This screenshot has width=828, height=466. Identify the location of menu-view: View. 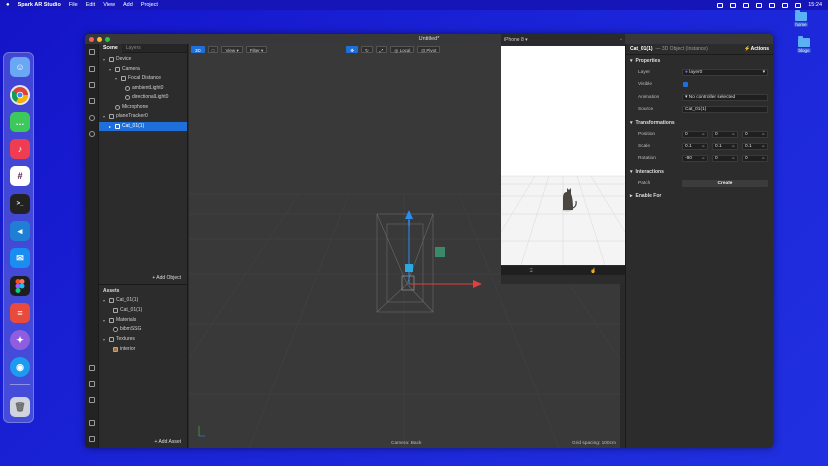
(109, 5).